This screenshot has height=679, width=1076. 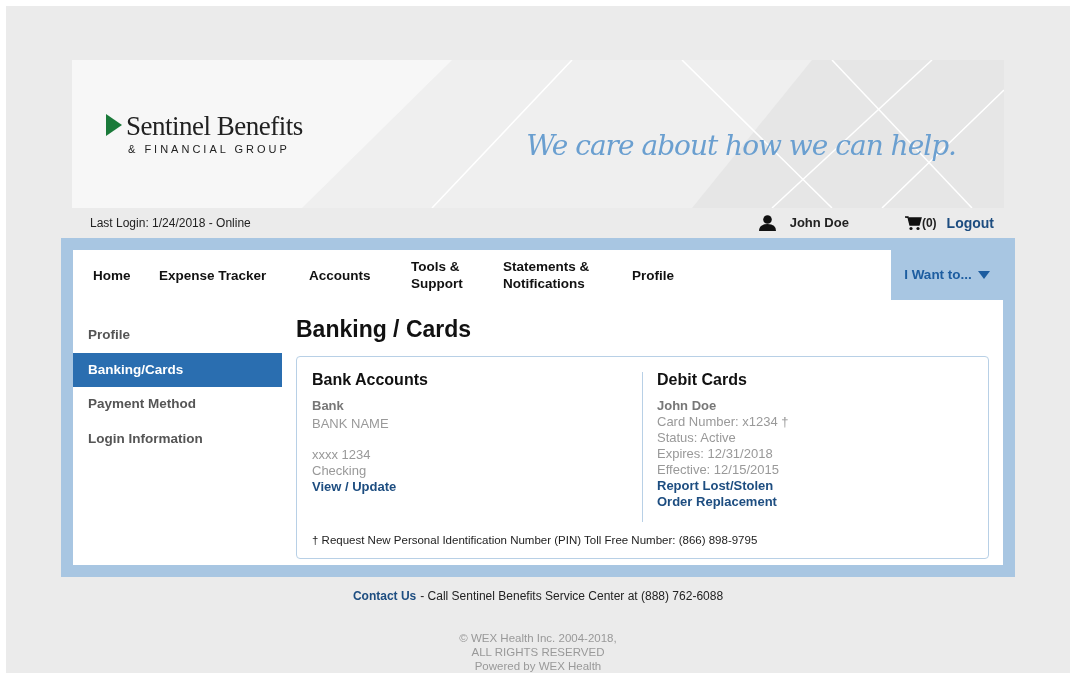 I want to click on nav-item: Profile, so click(x=687, y=275).